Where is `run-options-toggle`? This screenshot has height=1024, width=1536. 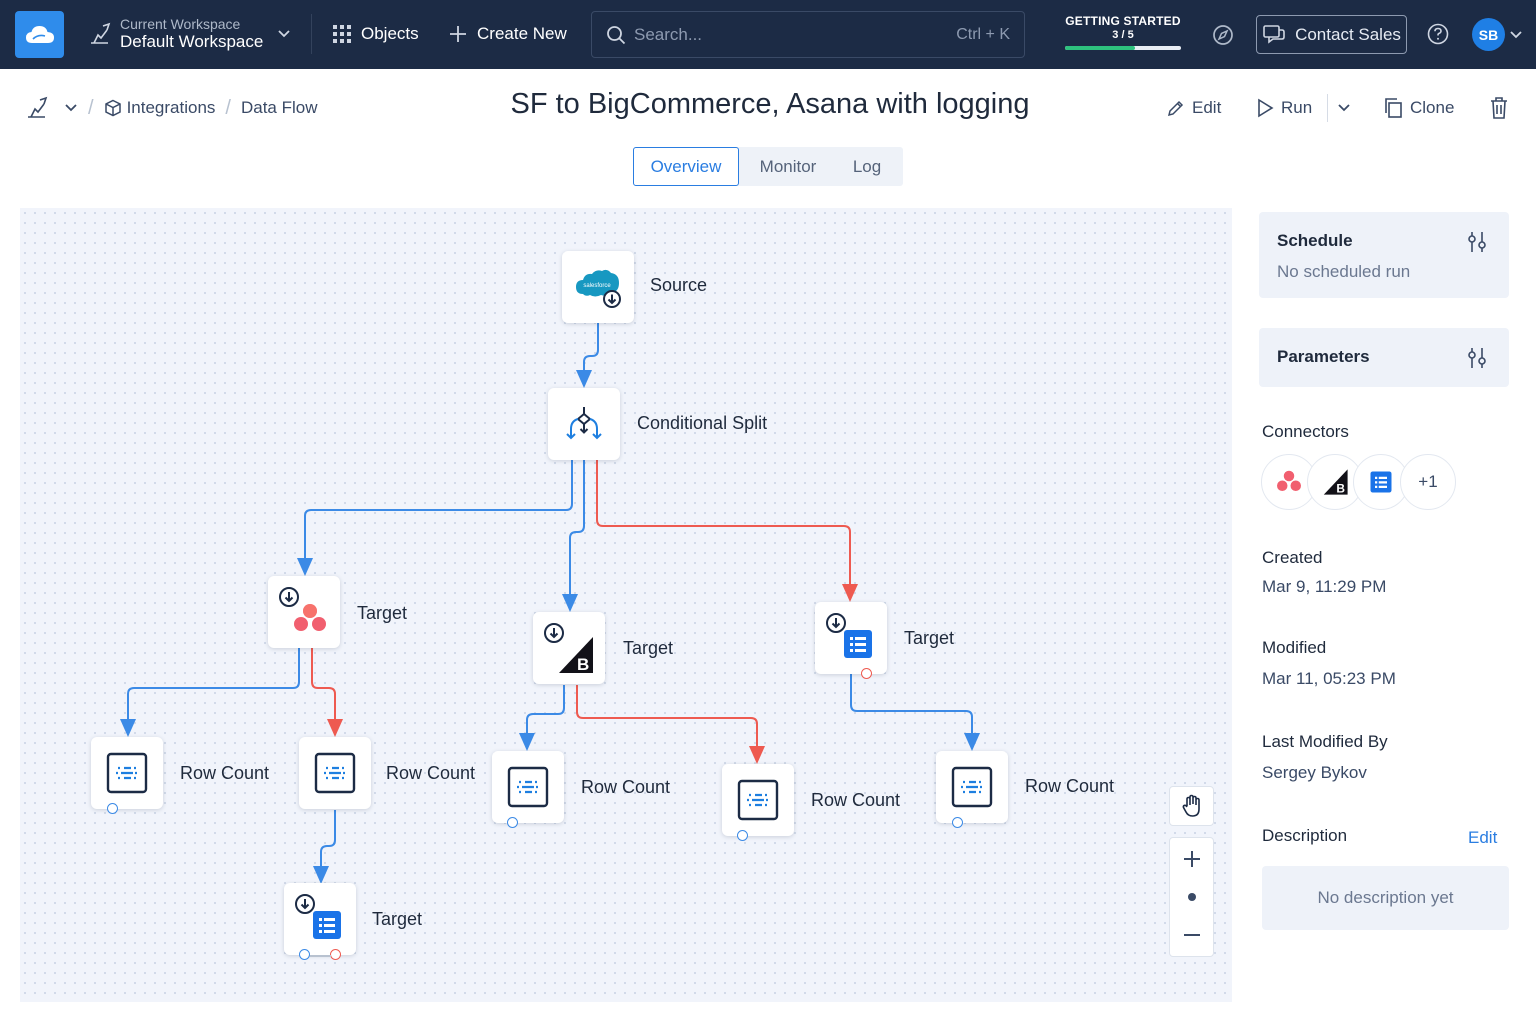 run-options-toggle is located at coordinates (1344, 108).